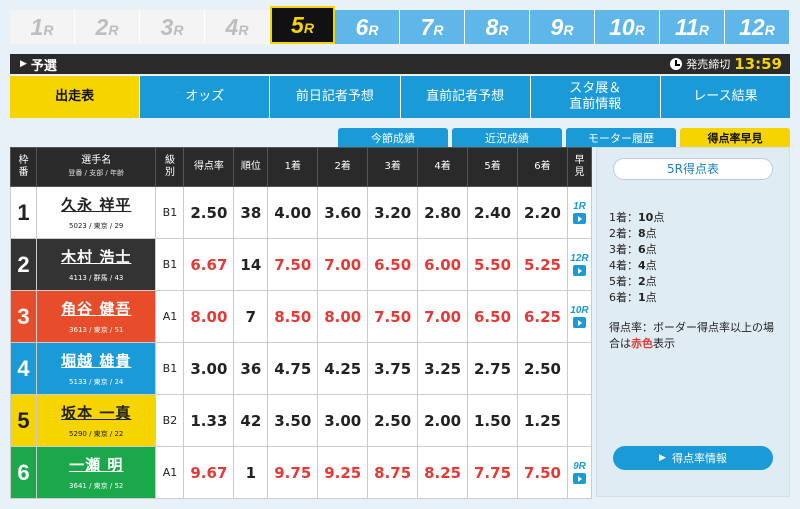 This screenshot has width=800, height=509. What do you see at coordinates (251, 264) in the screenshot?
I see `rank: 14` at bounding box center [251, 264].